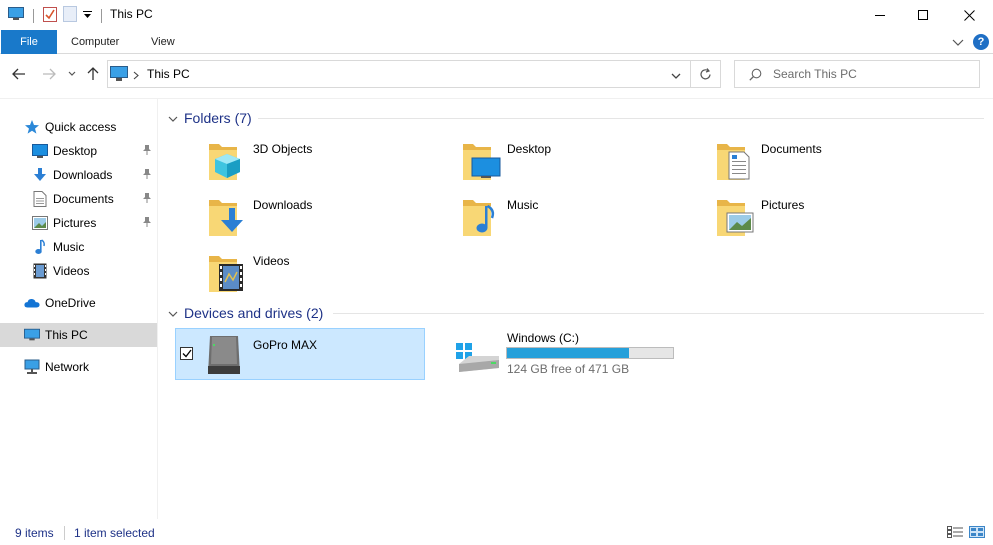 The image size is (993, 545). What do you see at coordinates (40, 175) in the screenshot?
I see `downloads-icon` at bounding box center [40, 175].